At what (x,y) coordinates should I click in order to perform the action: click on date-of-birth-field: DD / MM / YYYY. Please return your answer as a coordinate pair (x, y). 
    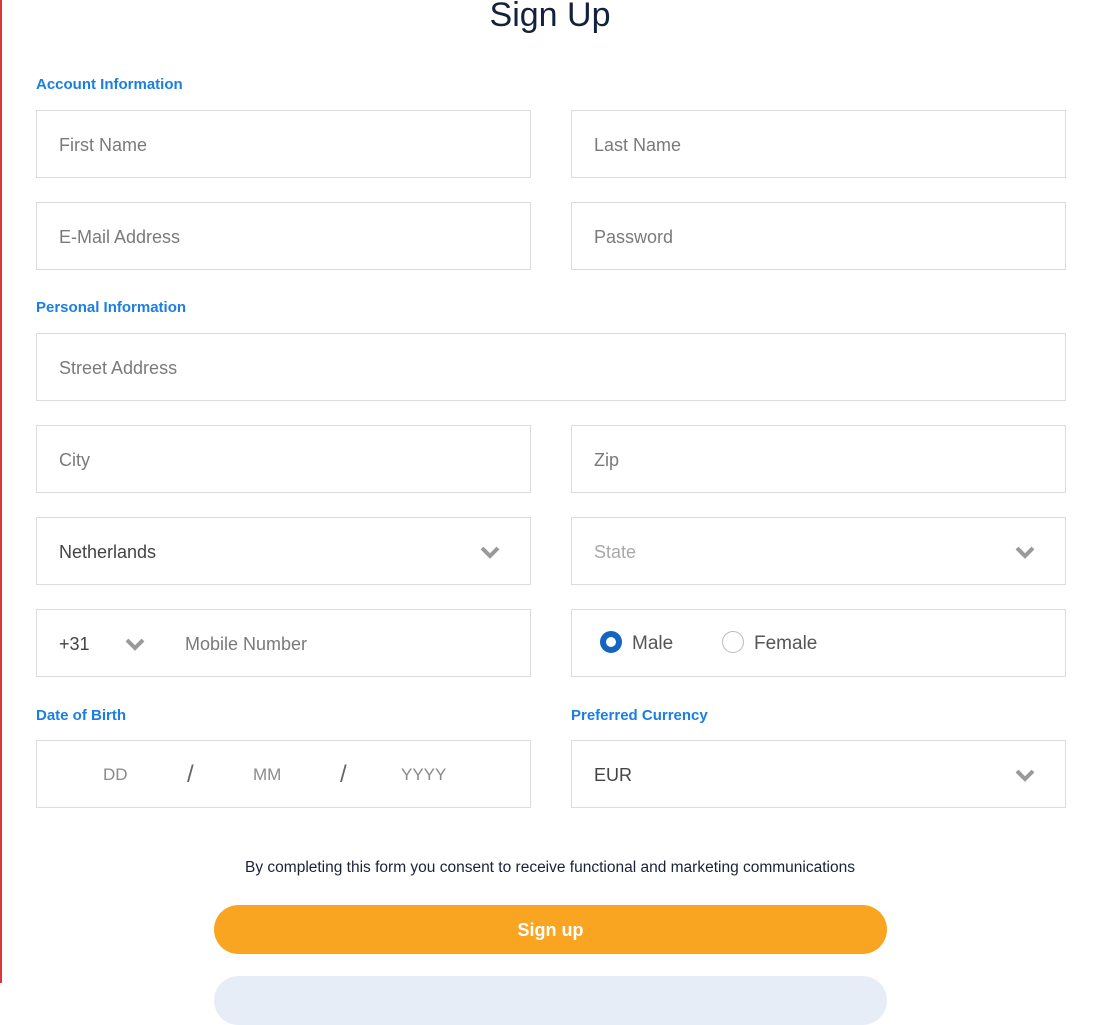
    Looking at the image, I should click on (283, 774).